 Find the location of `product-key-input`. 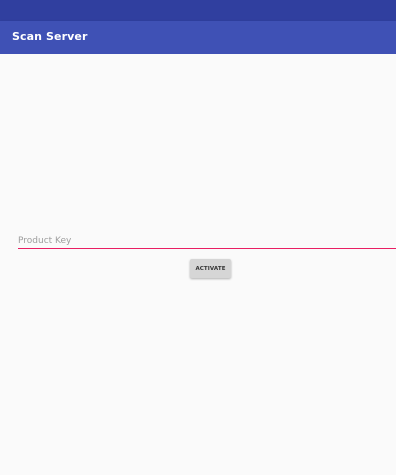

product-key-input is located at coordinates (207, 242).